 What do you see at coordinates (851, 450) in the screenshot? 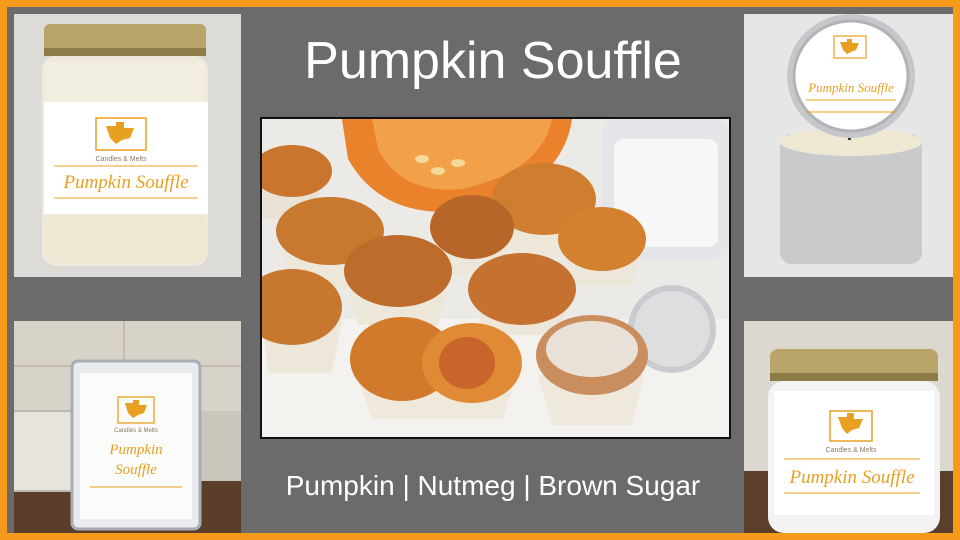
I see `jar-label-brand: Candles & Melts` at bounding box center [851, 450].